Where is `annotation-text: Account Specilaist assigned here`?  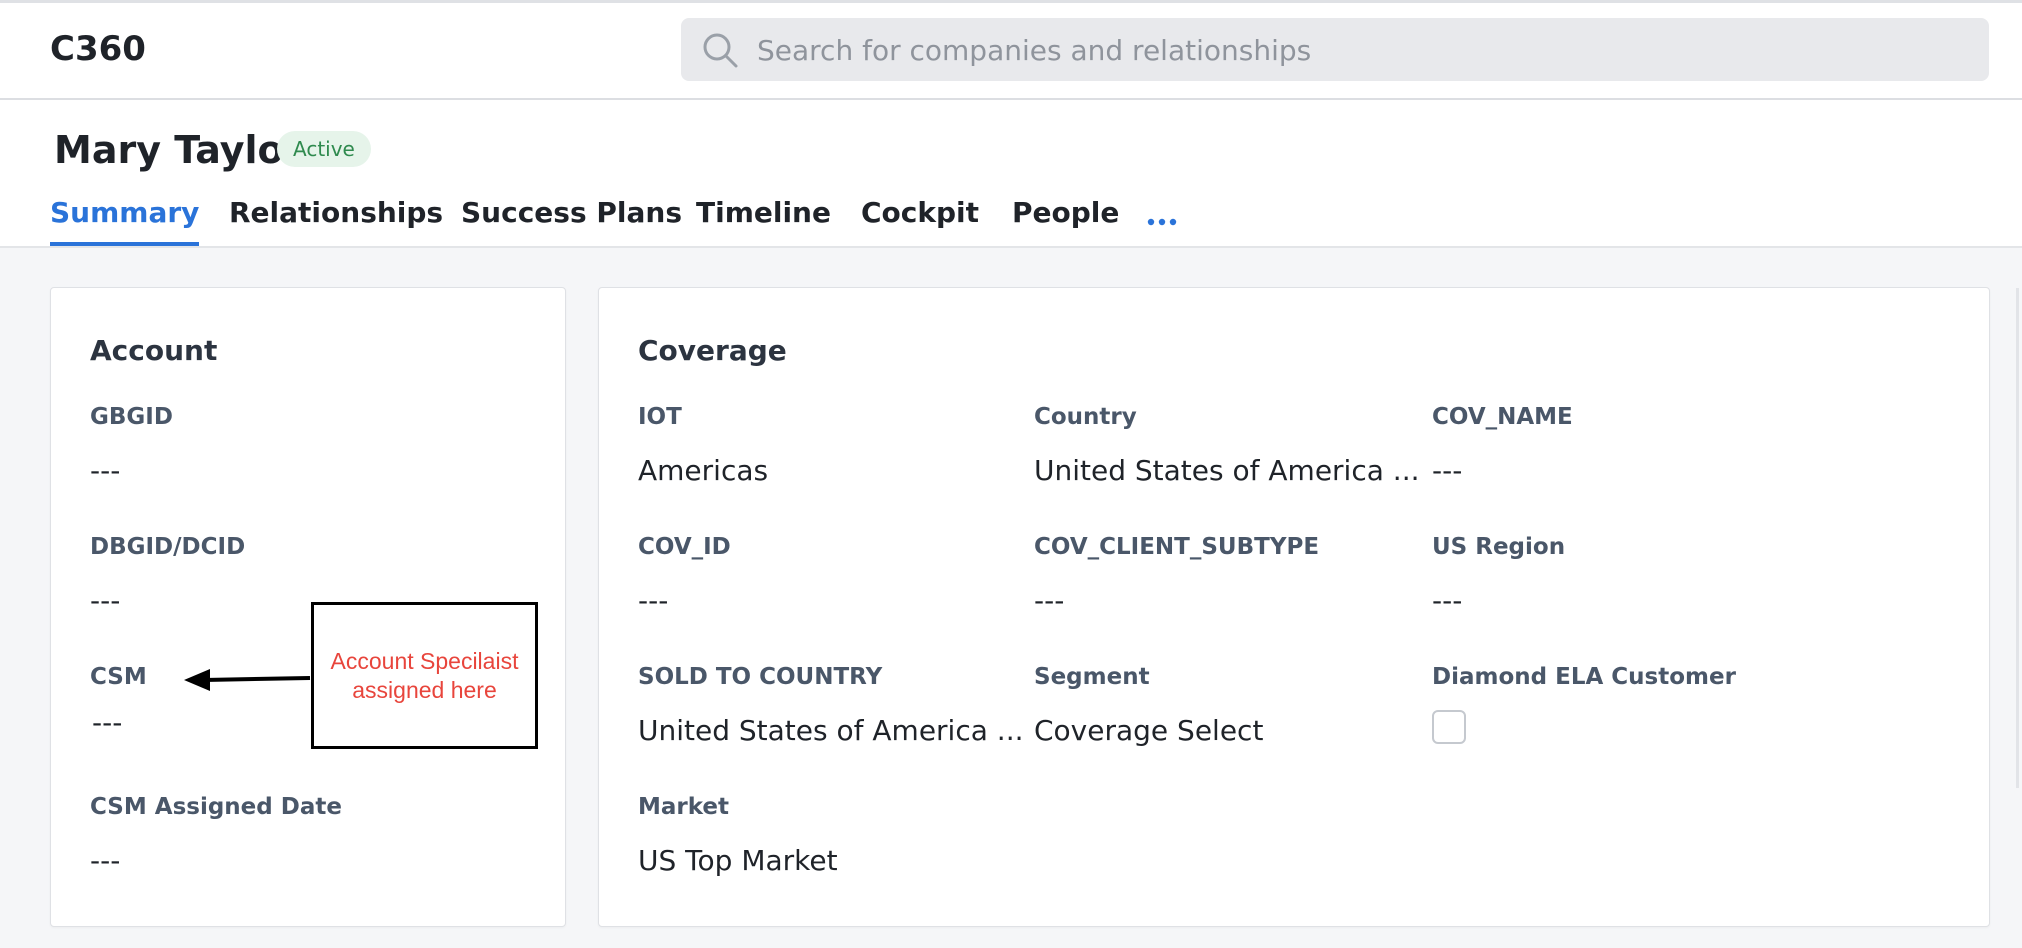
annotation-text: Account Specilaist assigned here is located at coordinates (425, 676).